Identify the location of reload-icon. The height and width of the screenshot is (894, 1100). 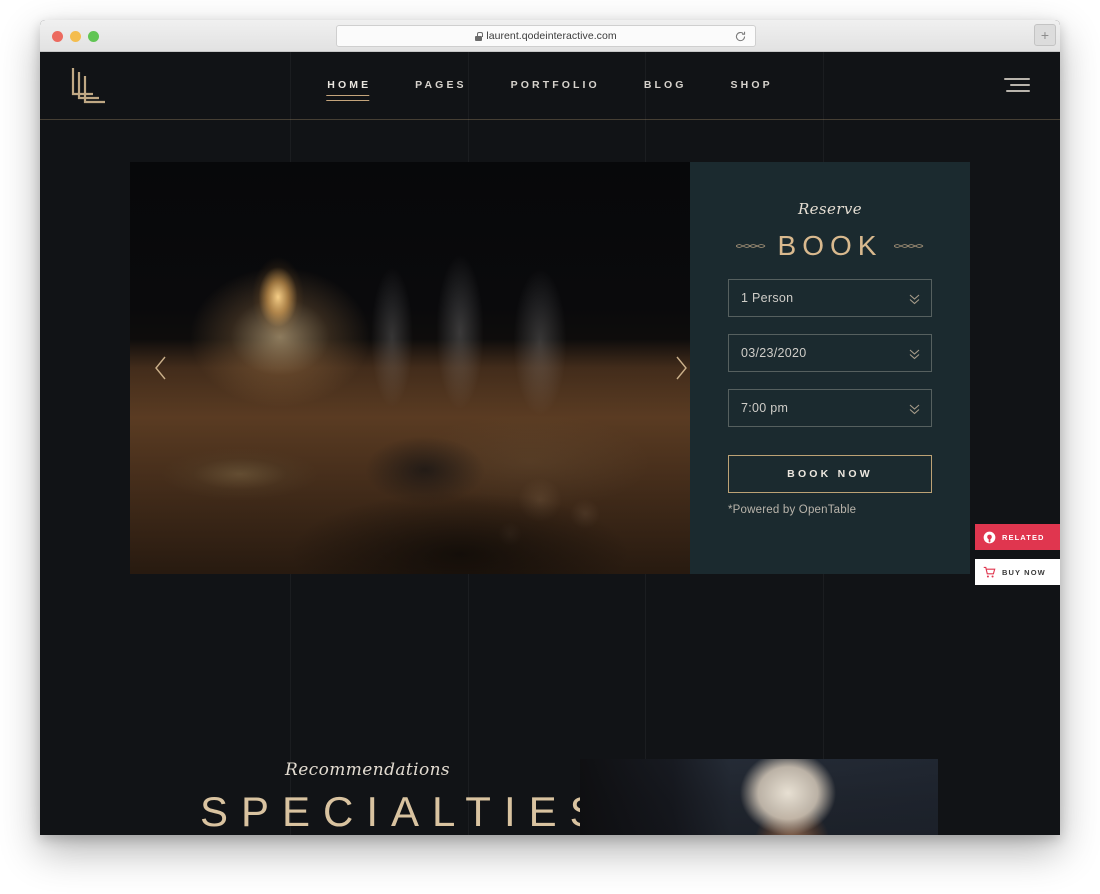
(740, 36).